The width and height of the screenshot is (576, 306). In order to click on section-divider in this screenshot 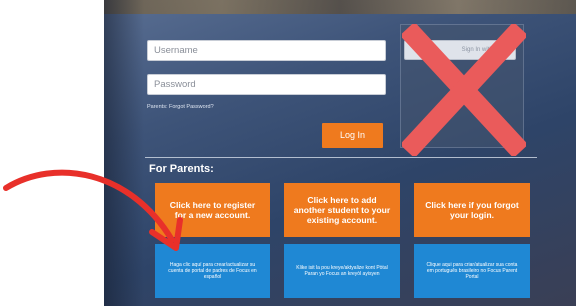, I will do `click(341, 157)`.